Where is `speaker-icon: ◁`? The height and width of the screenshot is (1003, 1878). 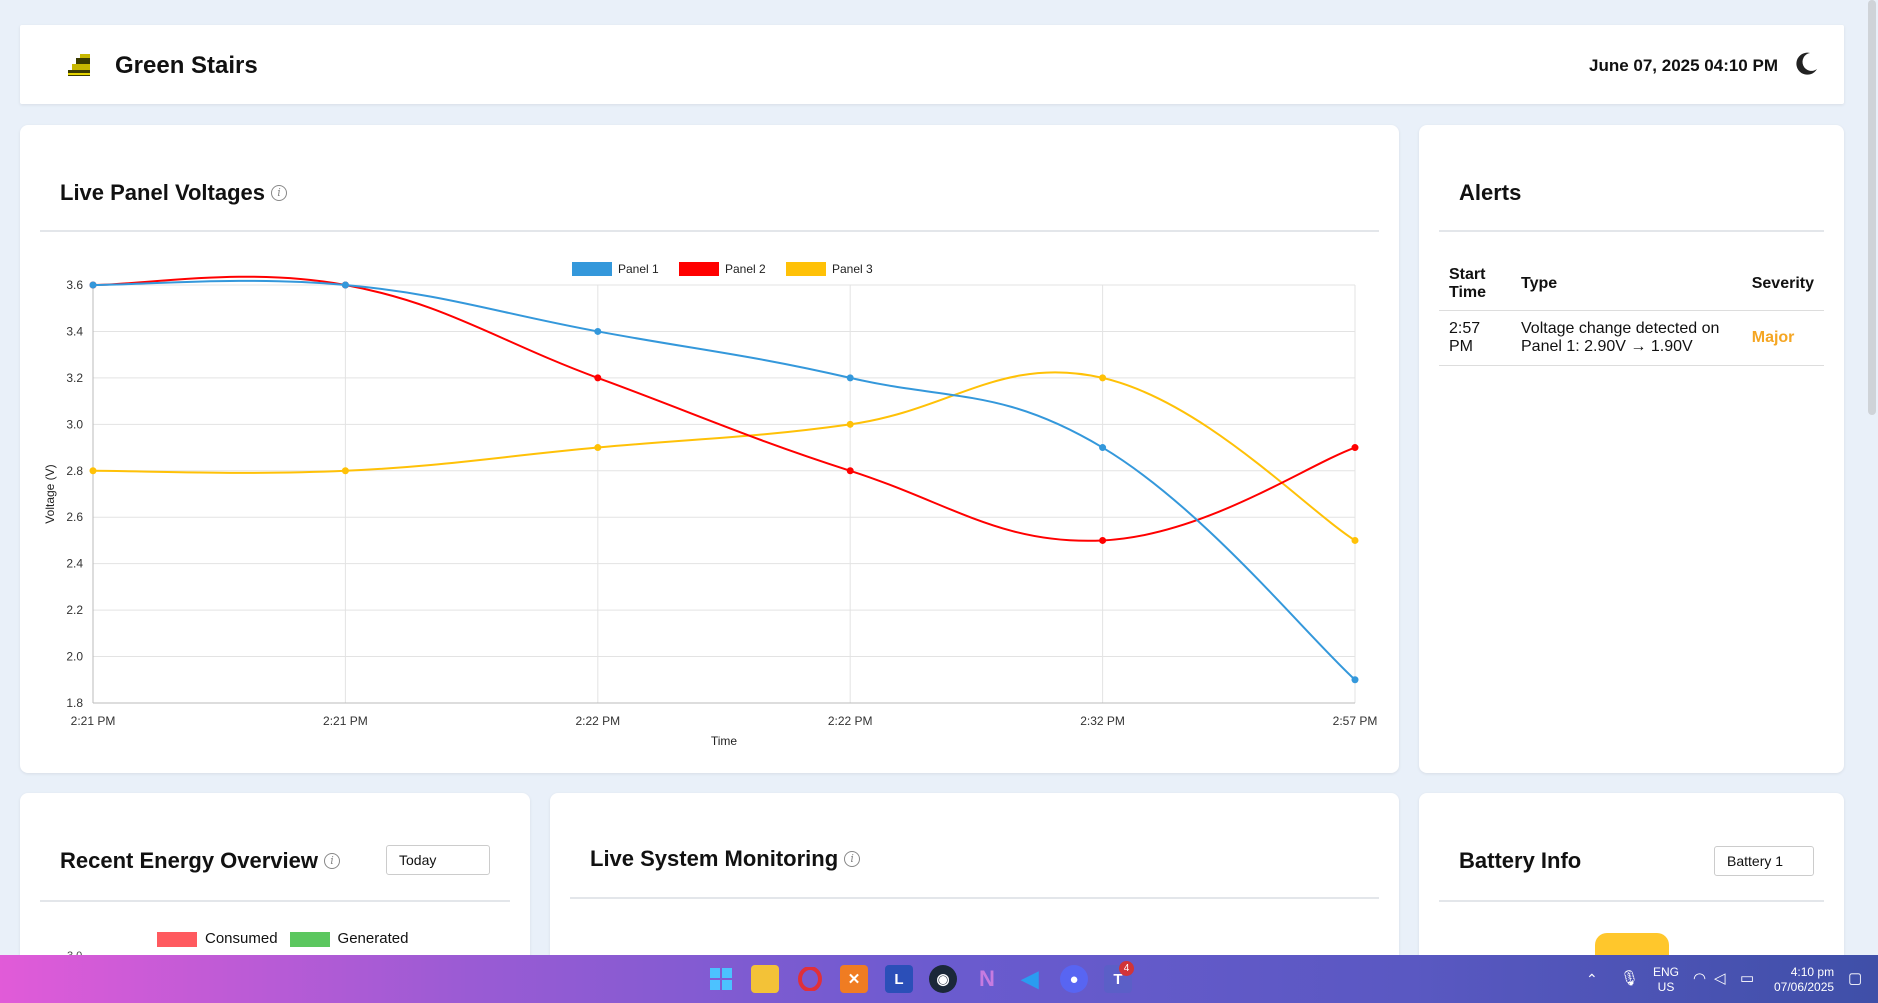 speaker-icon: ◁ is located at coordinates (1720, 978).